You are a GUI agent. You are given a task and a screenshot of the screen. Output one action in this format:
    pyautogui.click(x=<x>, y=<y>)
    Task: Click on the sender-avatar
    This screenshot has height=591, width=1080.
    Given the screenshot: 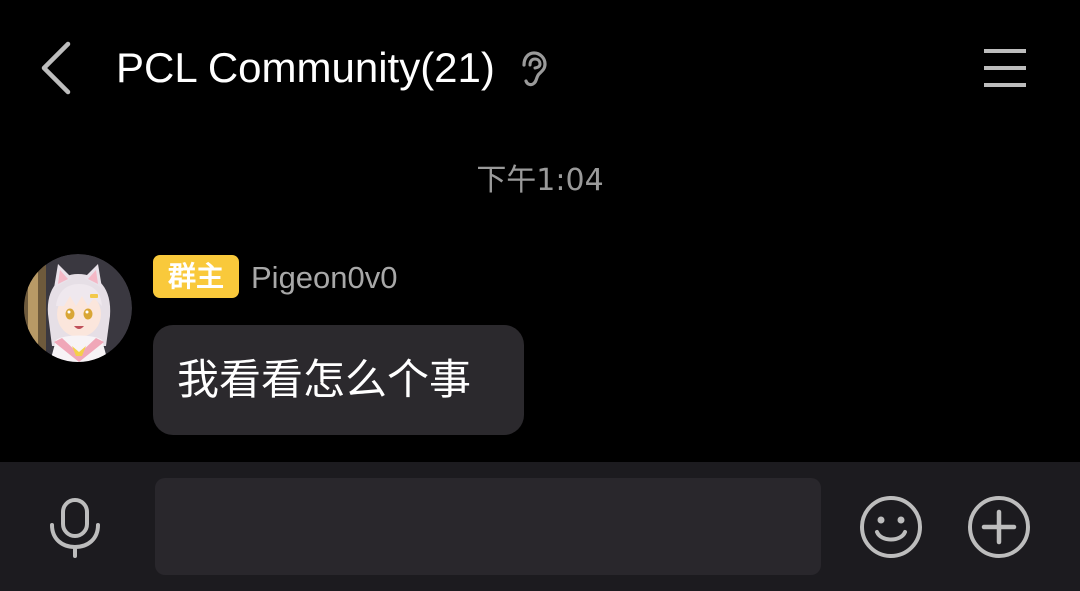 What is the action you would take?
    pyautogui.click(x=78, y=308)
    